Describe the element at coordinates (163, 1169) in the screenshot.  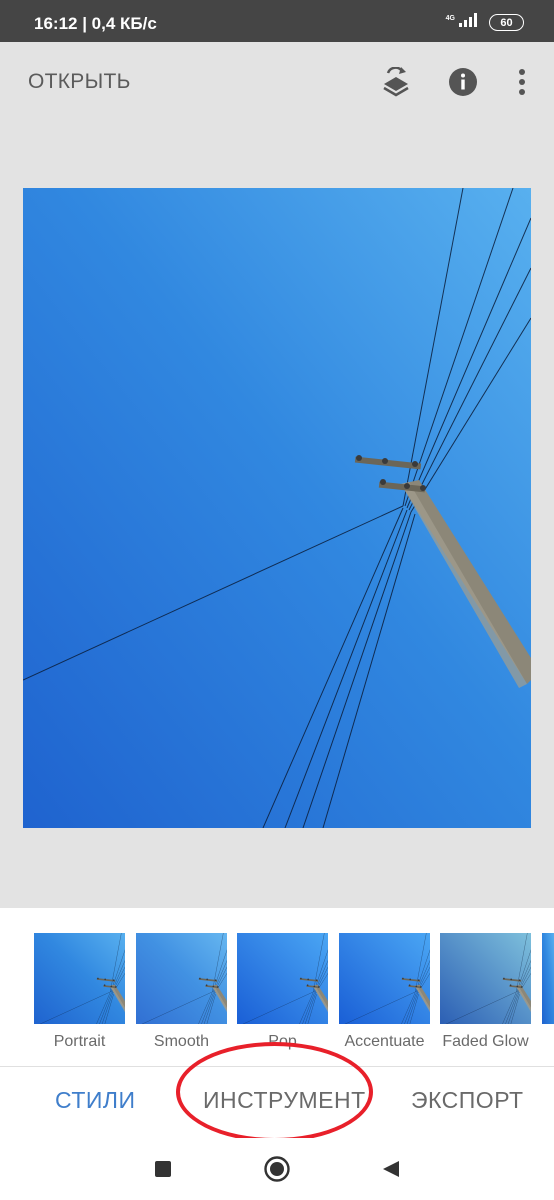
I see `recents-square-icon` at that location.